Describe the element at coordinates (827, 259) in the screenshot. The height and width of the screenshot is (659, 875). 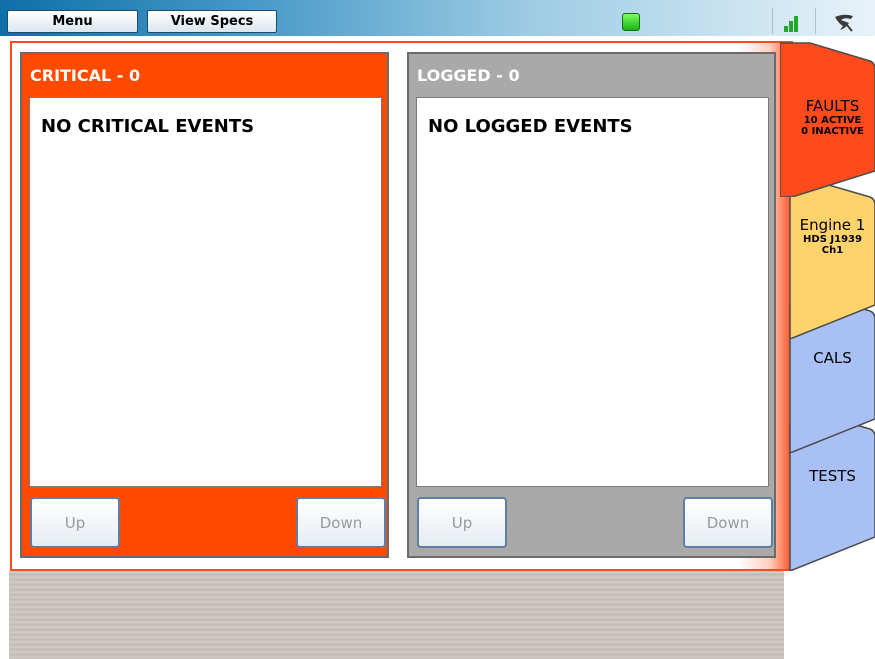
I see `tab-engine-1: Engine 1 HDS J1939 Ch1` at that location.